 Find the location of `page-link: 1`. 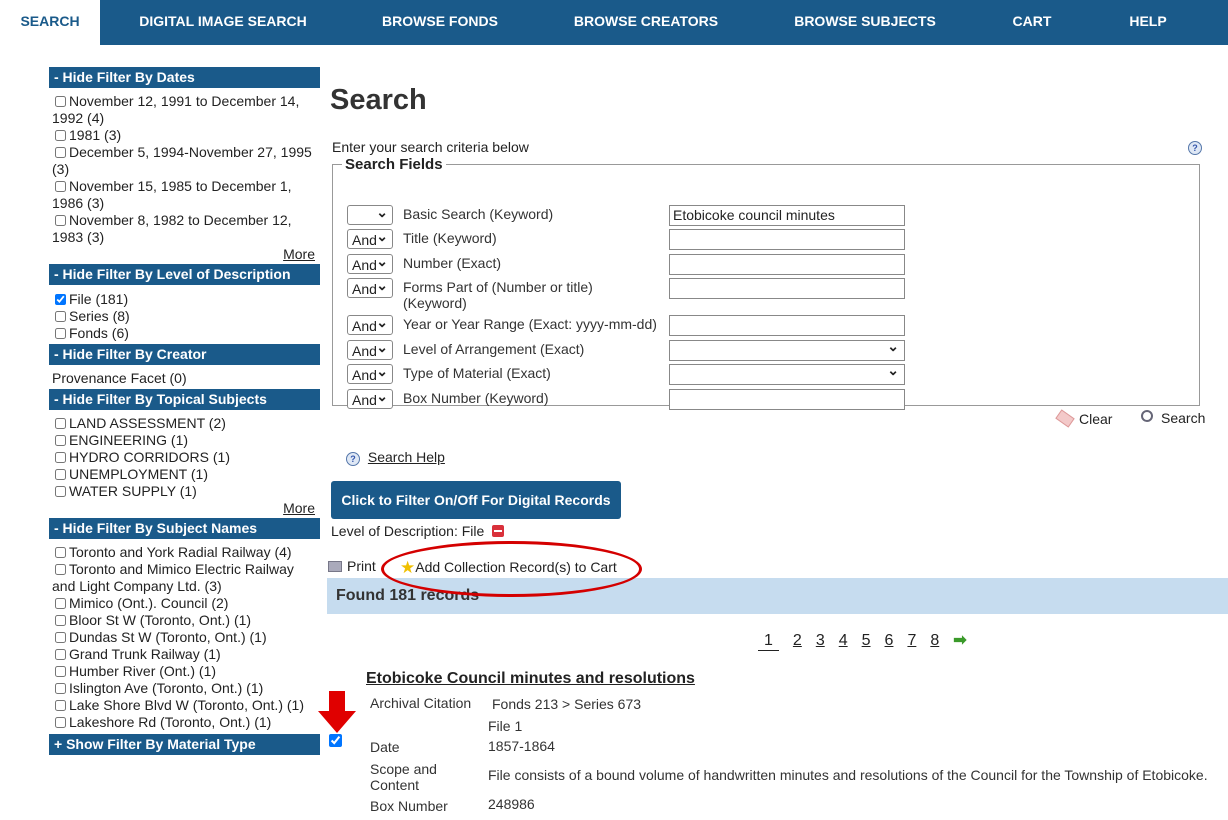

page-link: 1 is located at coordinates (768, 641).